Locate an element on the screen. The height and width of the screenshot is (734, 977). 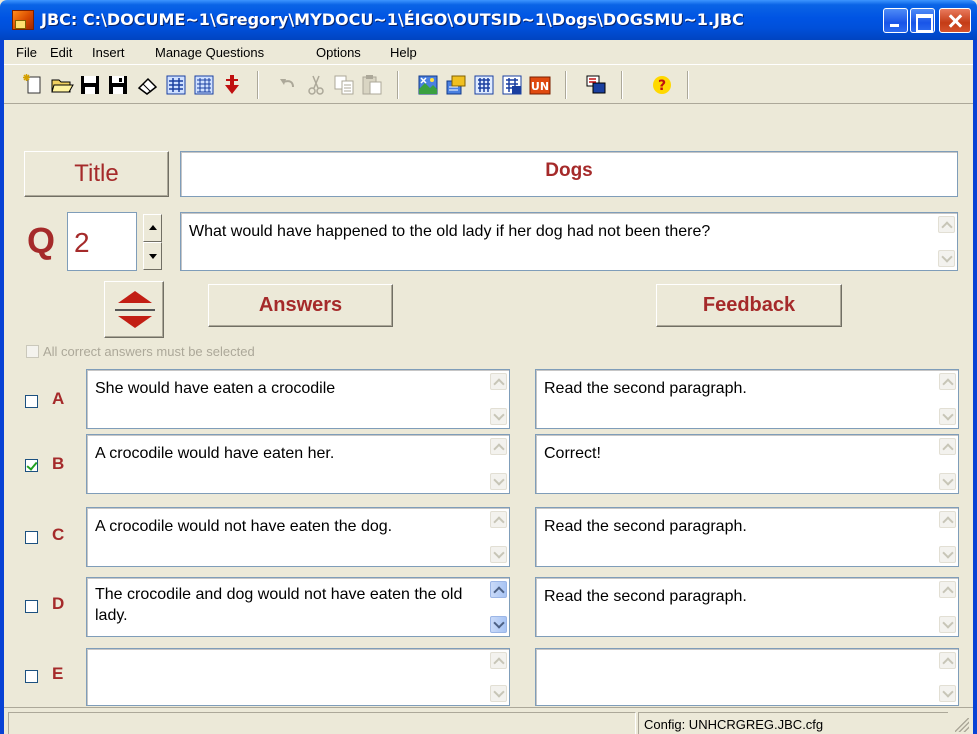
menu-manage-questions: Manage Questions is located at coordinates (209, 52).